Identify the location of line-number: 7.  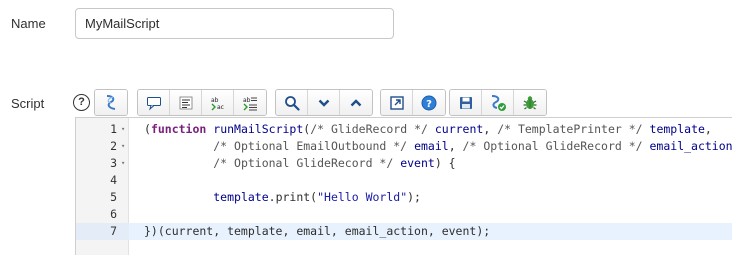
(113, 231).